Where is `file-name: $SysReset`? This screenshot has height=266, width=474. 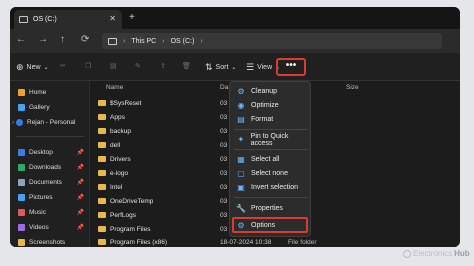 file-name: $SysReset is located at coordinates (126, 103).